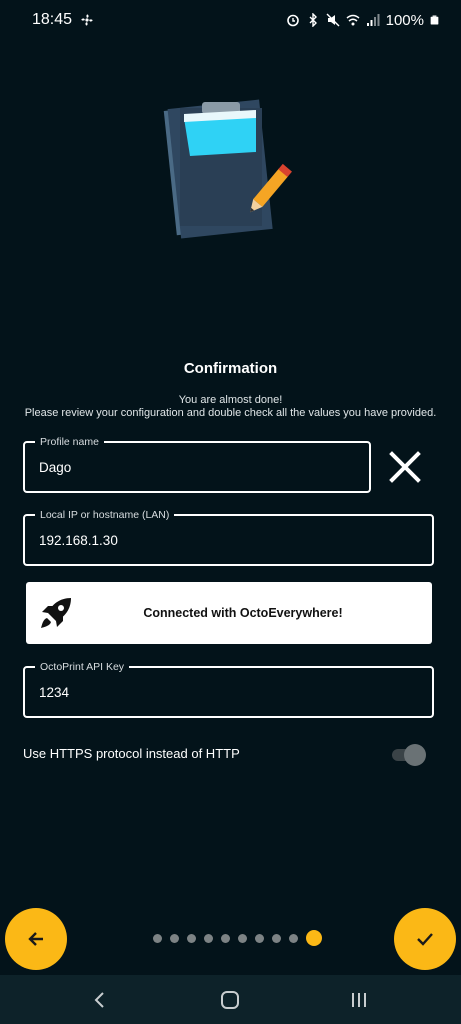 Image resolution: width=461 pixels, height=1024 pixels. Describe the element at coordinates (197, 463) in the screenshot. I see `profile-name-field: Profile name Dago` at that location.